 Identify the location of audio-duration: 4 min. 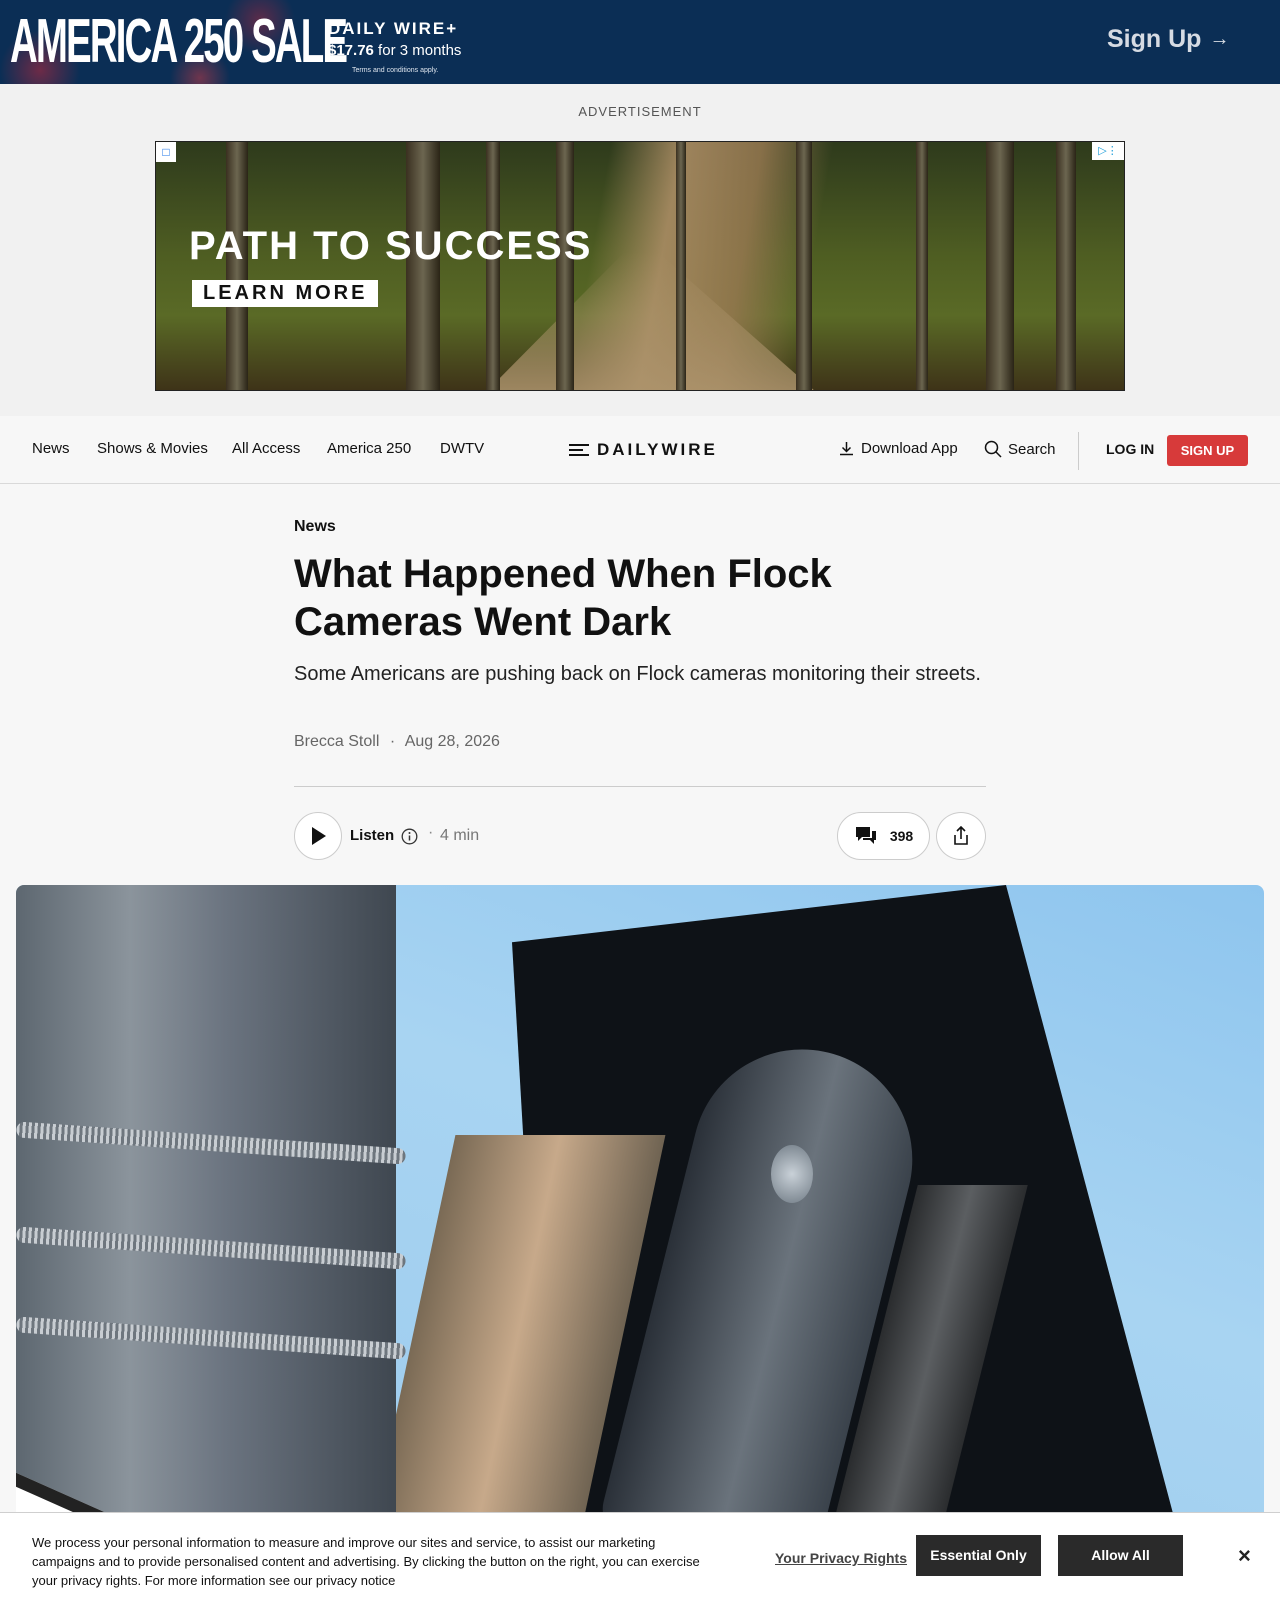
(460, 835).